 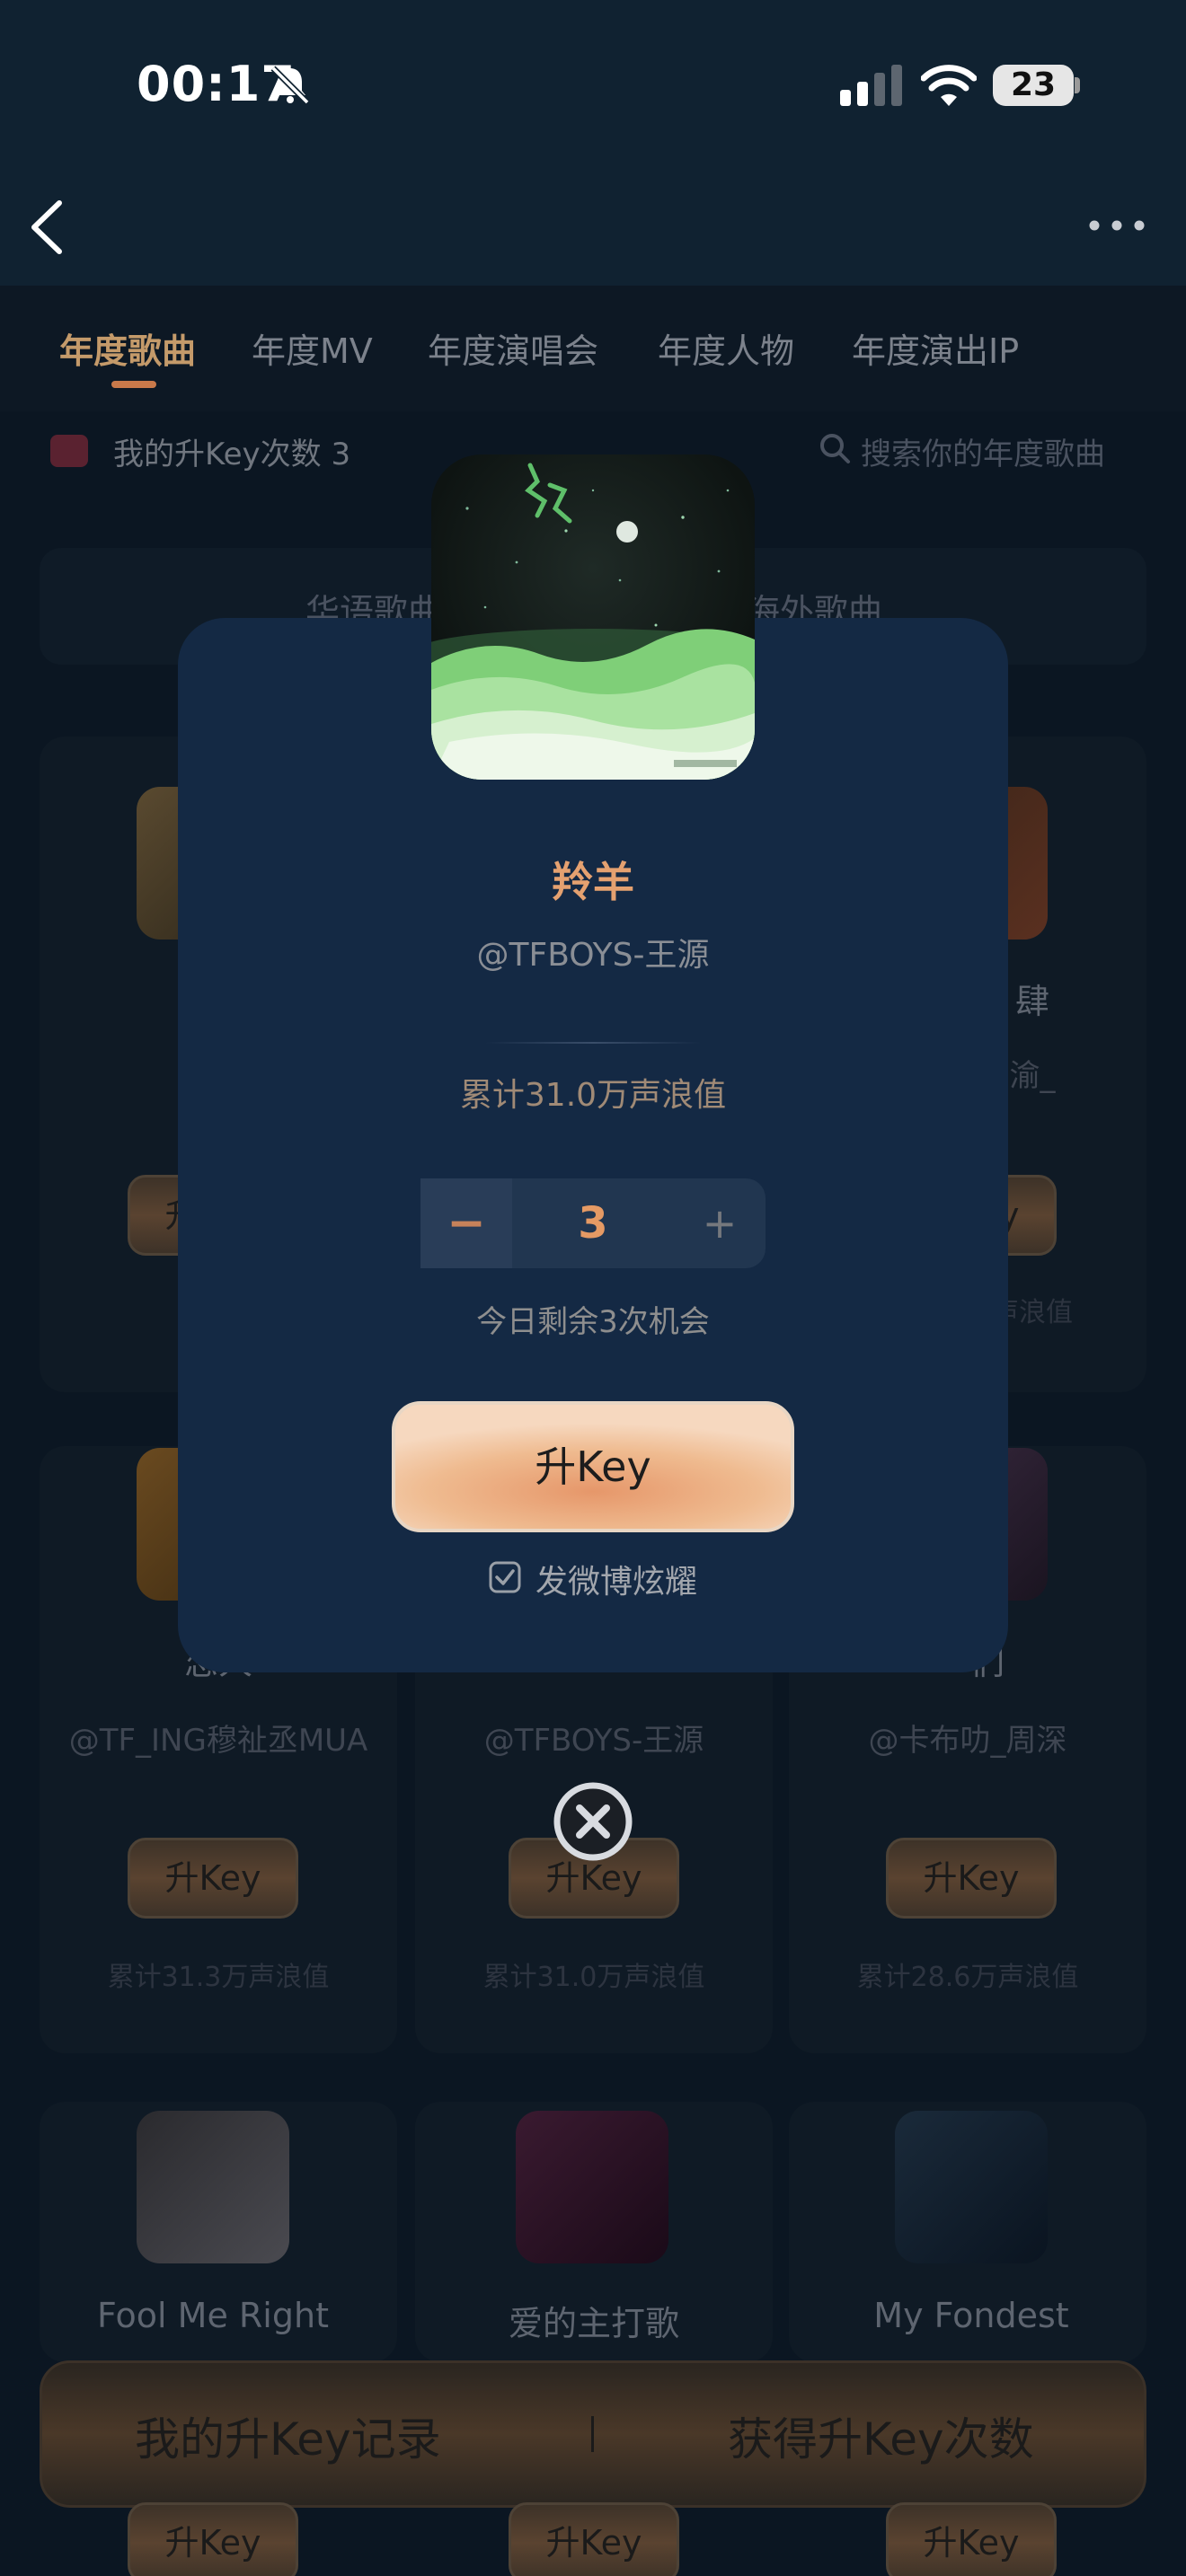 What do you see at coordinates (593, 1095) in the screenshot?
I see `modal-score: 累计31.0万声浪值` at bounding box center [593, 1095].